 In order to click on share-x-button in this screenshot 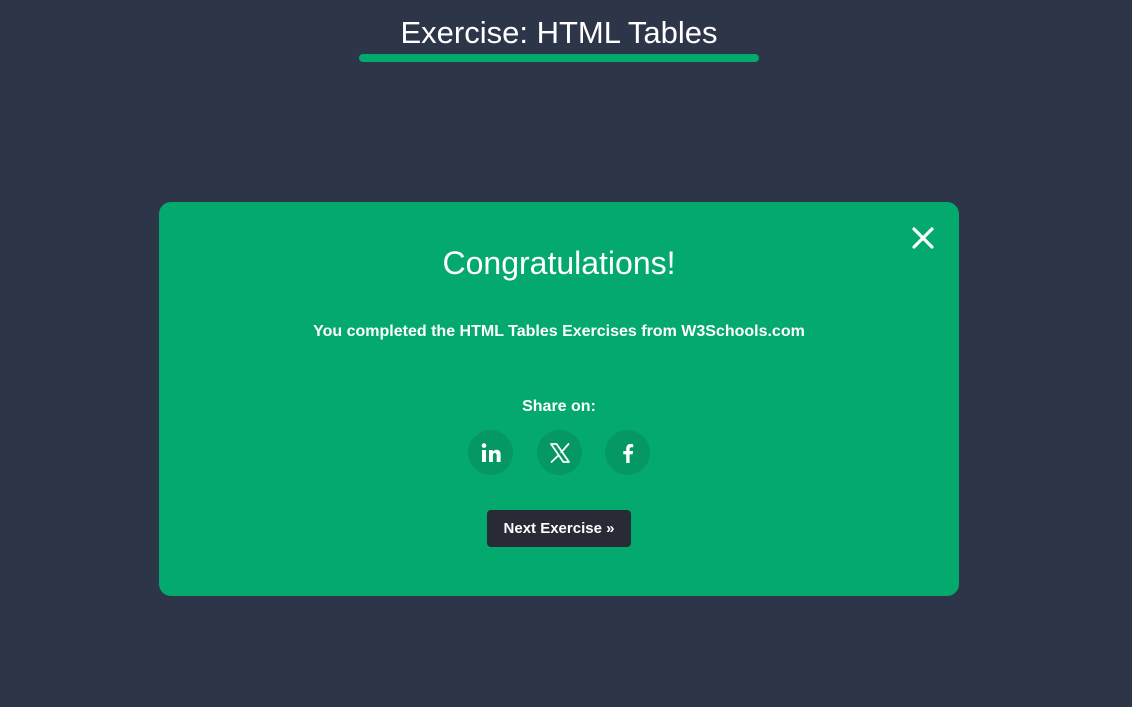, I will do `click(559, 452)`.